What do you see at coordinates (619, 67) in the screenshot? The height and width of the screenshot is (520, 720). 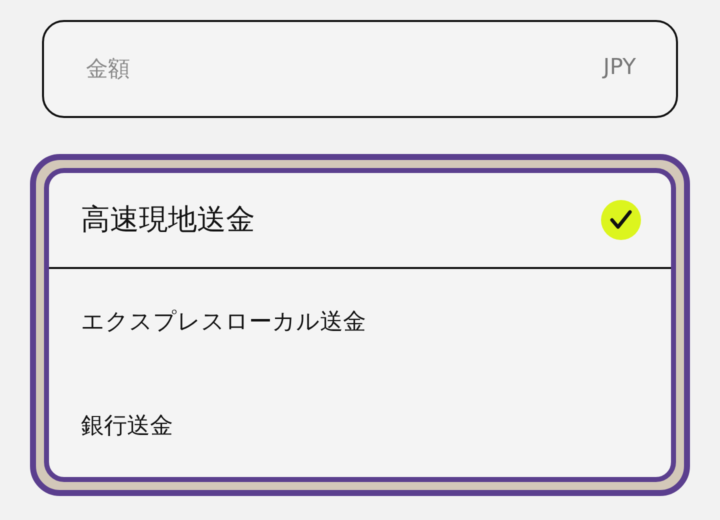 I see `currency-label: JPY` at bounding box center [619, 67].